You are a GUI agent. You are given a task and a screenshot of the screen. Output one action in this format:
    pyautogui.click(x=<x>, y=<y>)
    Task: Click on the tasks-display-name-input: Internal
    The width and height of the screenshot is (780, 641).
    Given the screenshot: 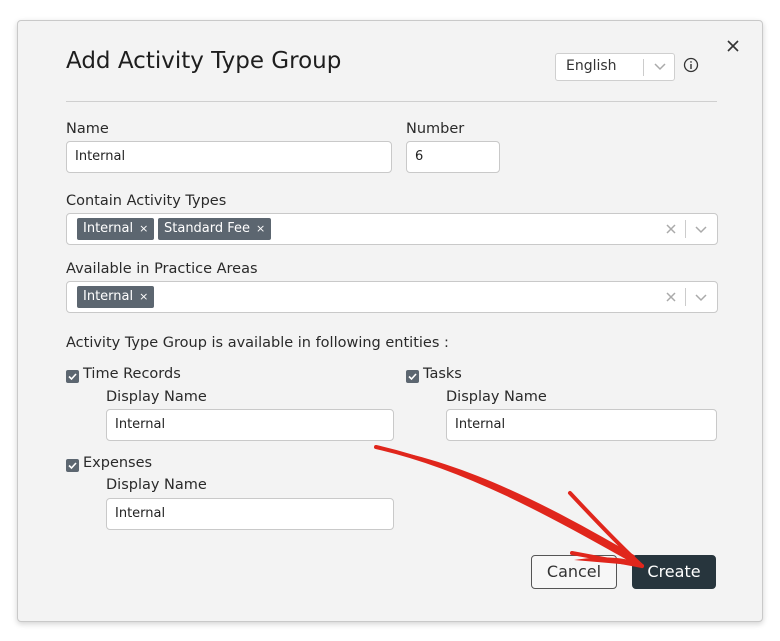 What is the action you would take?
    pyautogui.click(x=581, y=425)
    